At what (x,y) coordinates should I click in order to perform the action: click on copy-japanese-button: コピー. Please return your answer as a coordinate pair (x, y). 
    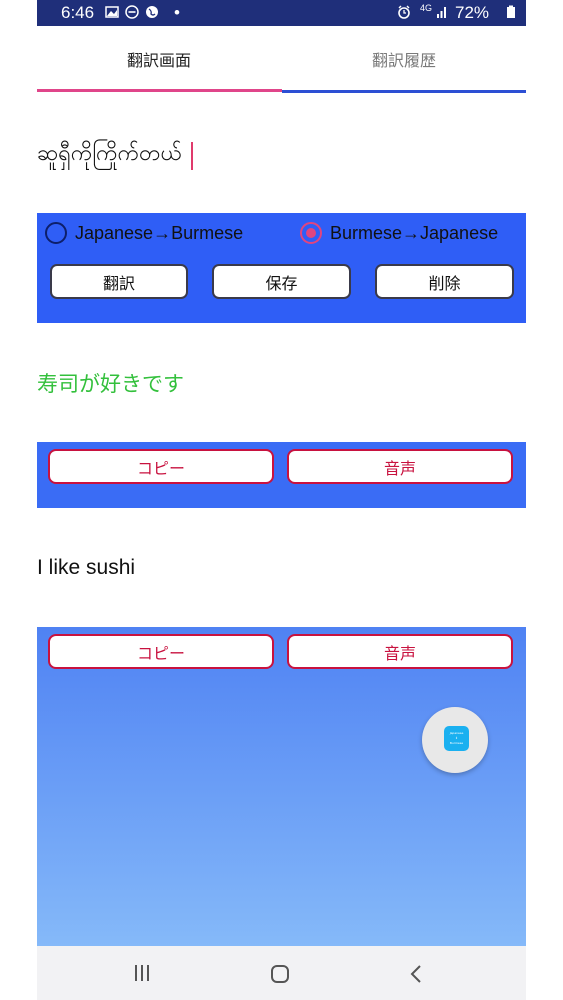
    Looking at the image, I should click on (161, 466).